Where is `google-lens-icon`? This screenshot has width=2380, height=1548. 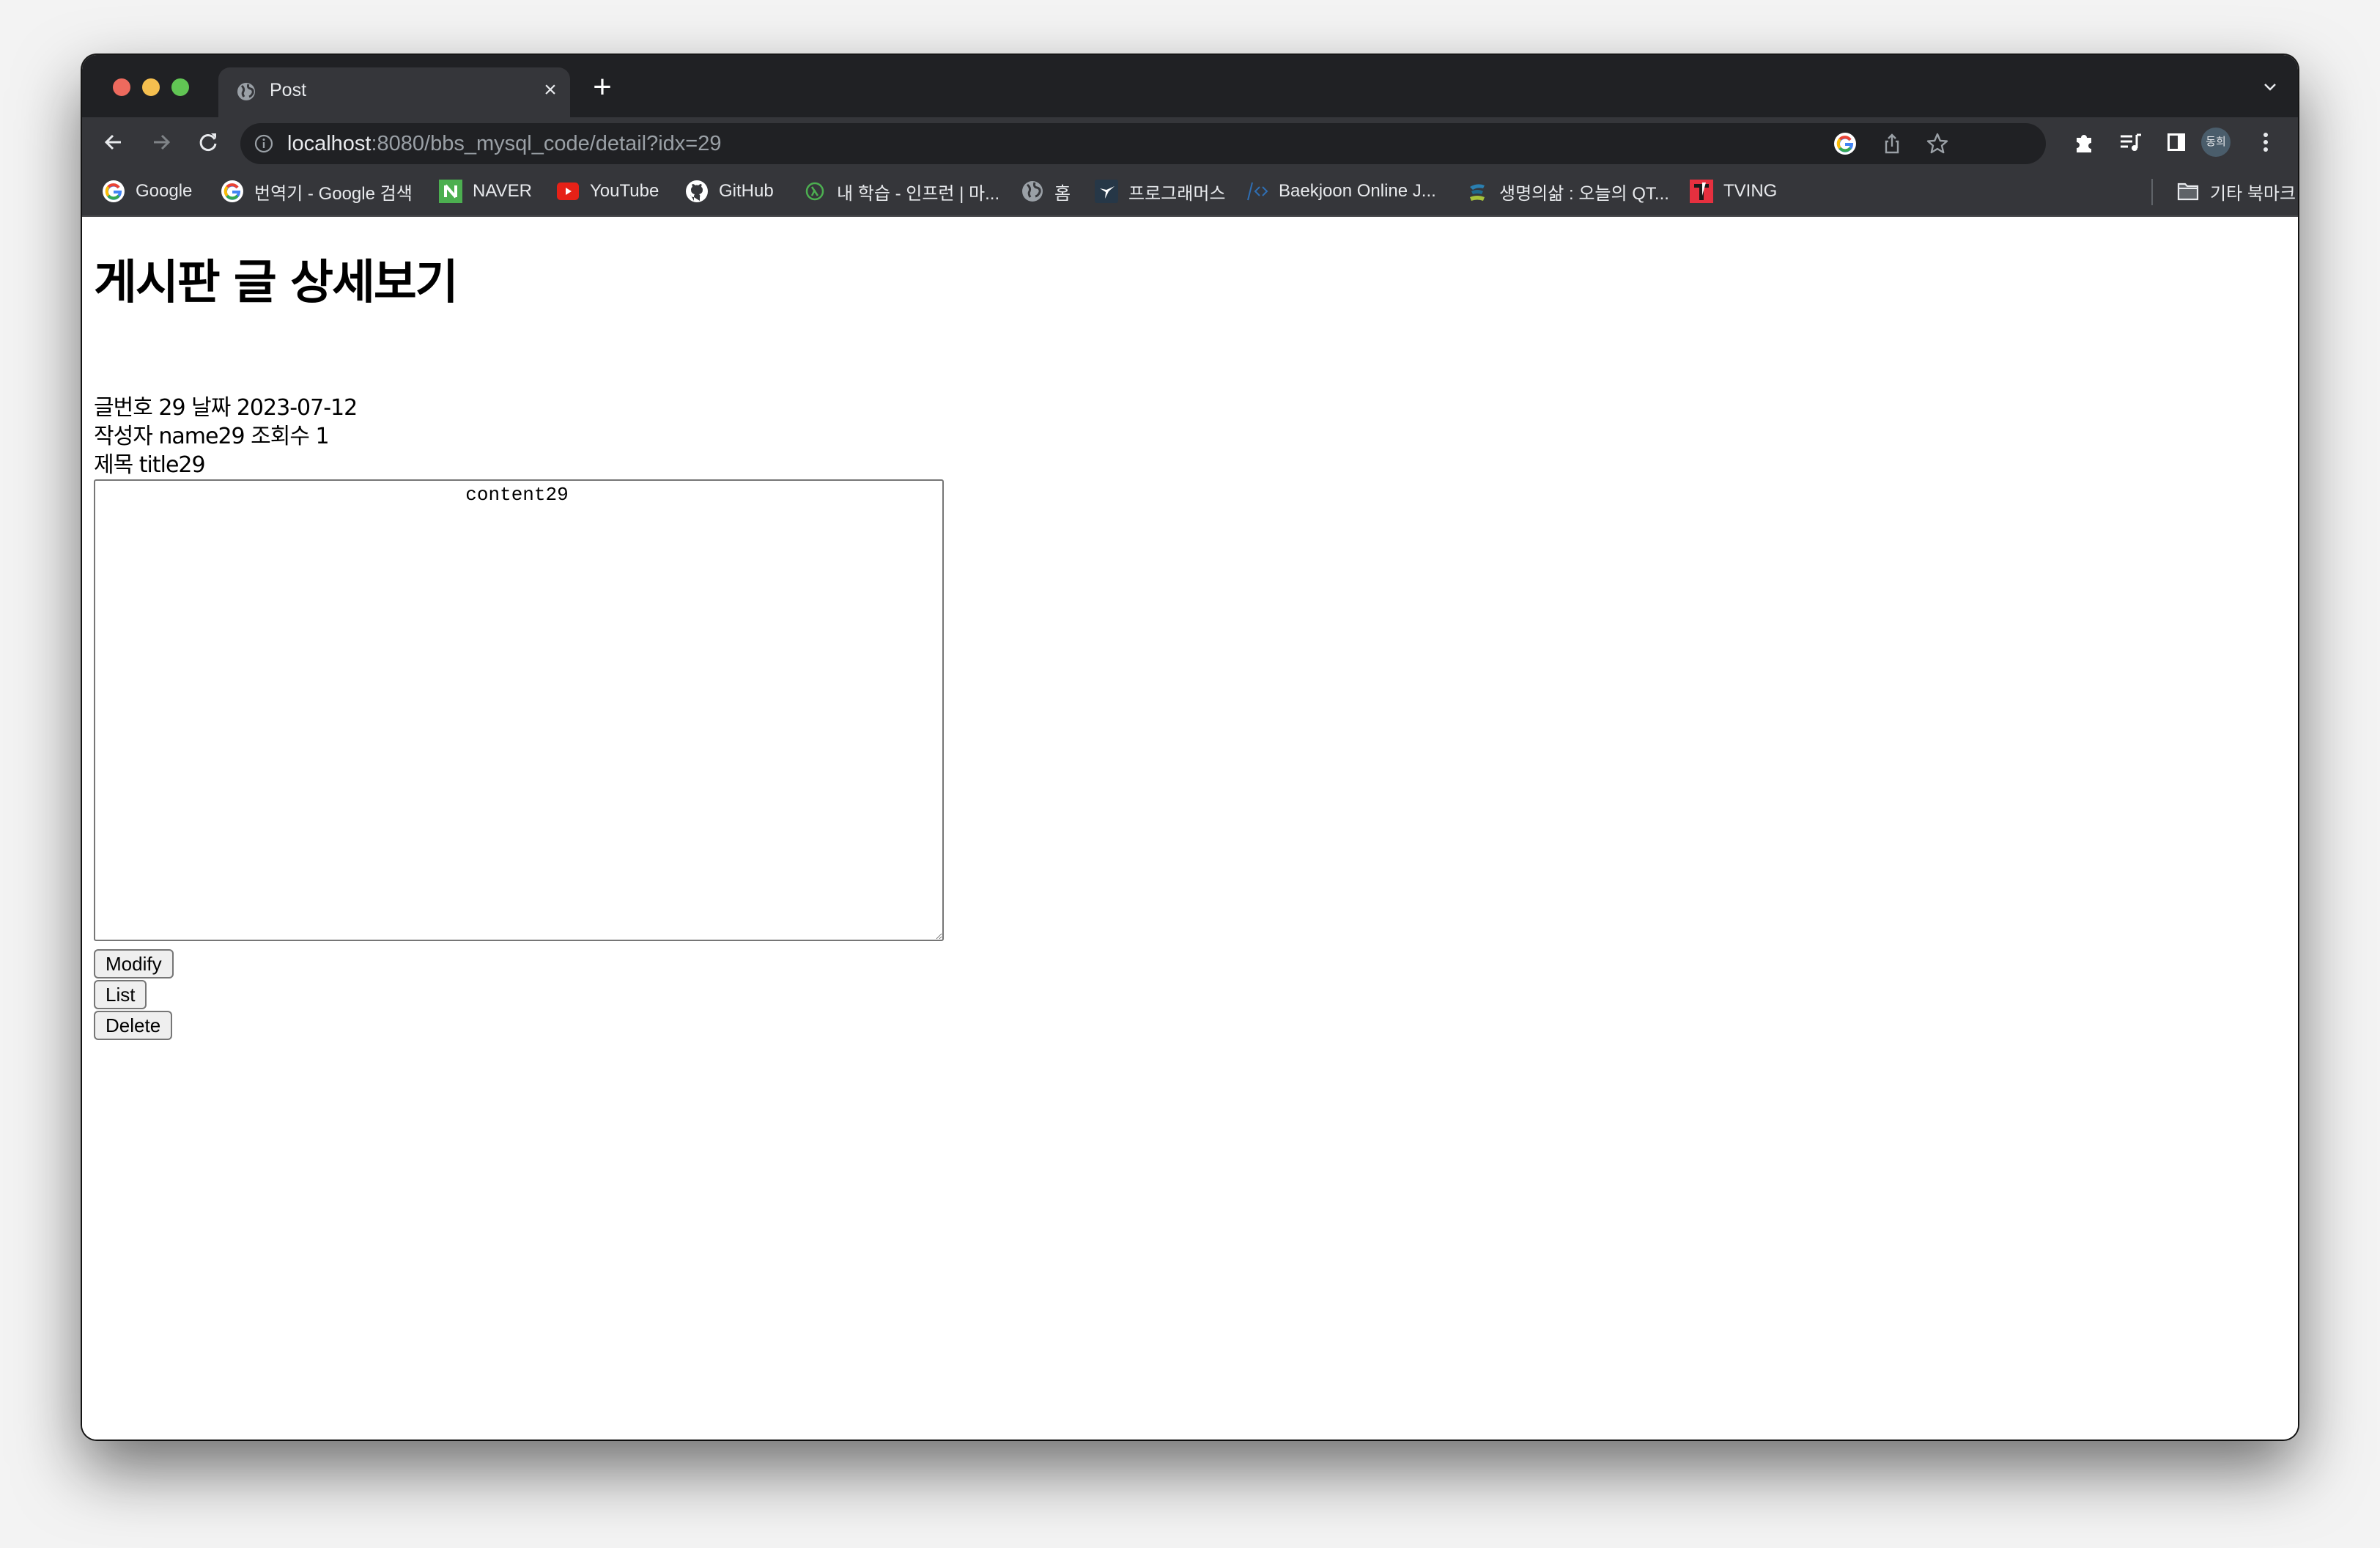
google-lens-icon is located at coordinates (1845, 143).